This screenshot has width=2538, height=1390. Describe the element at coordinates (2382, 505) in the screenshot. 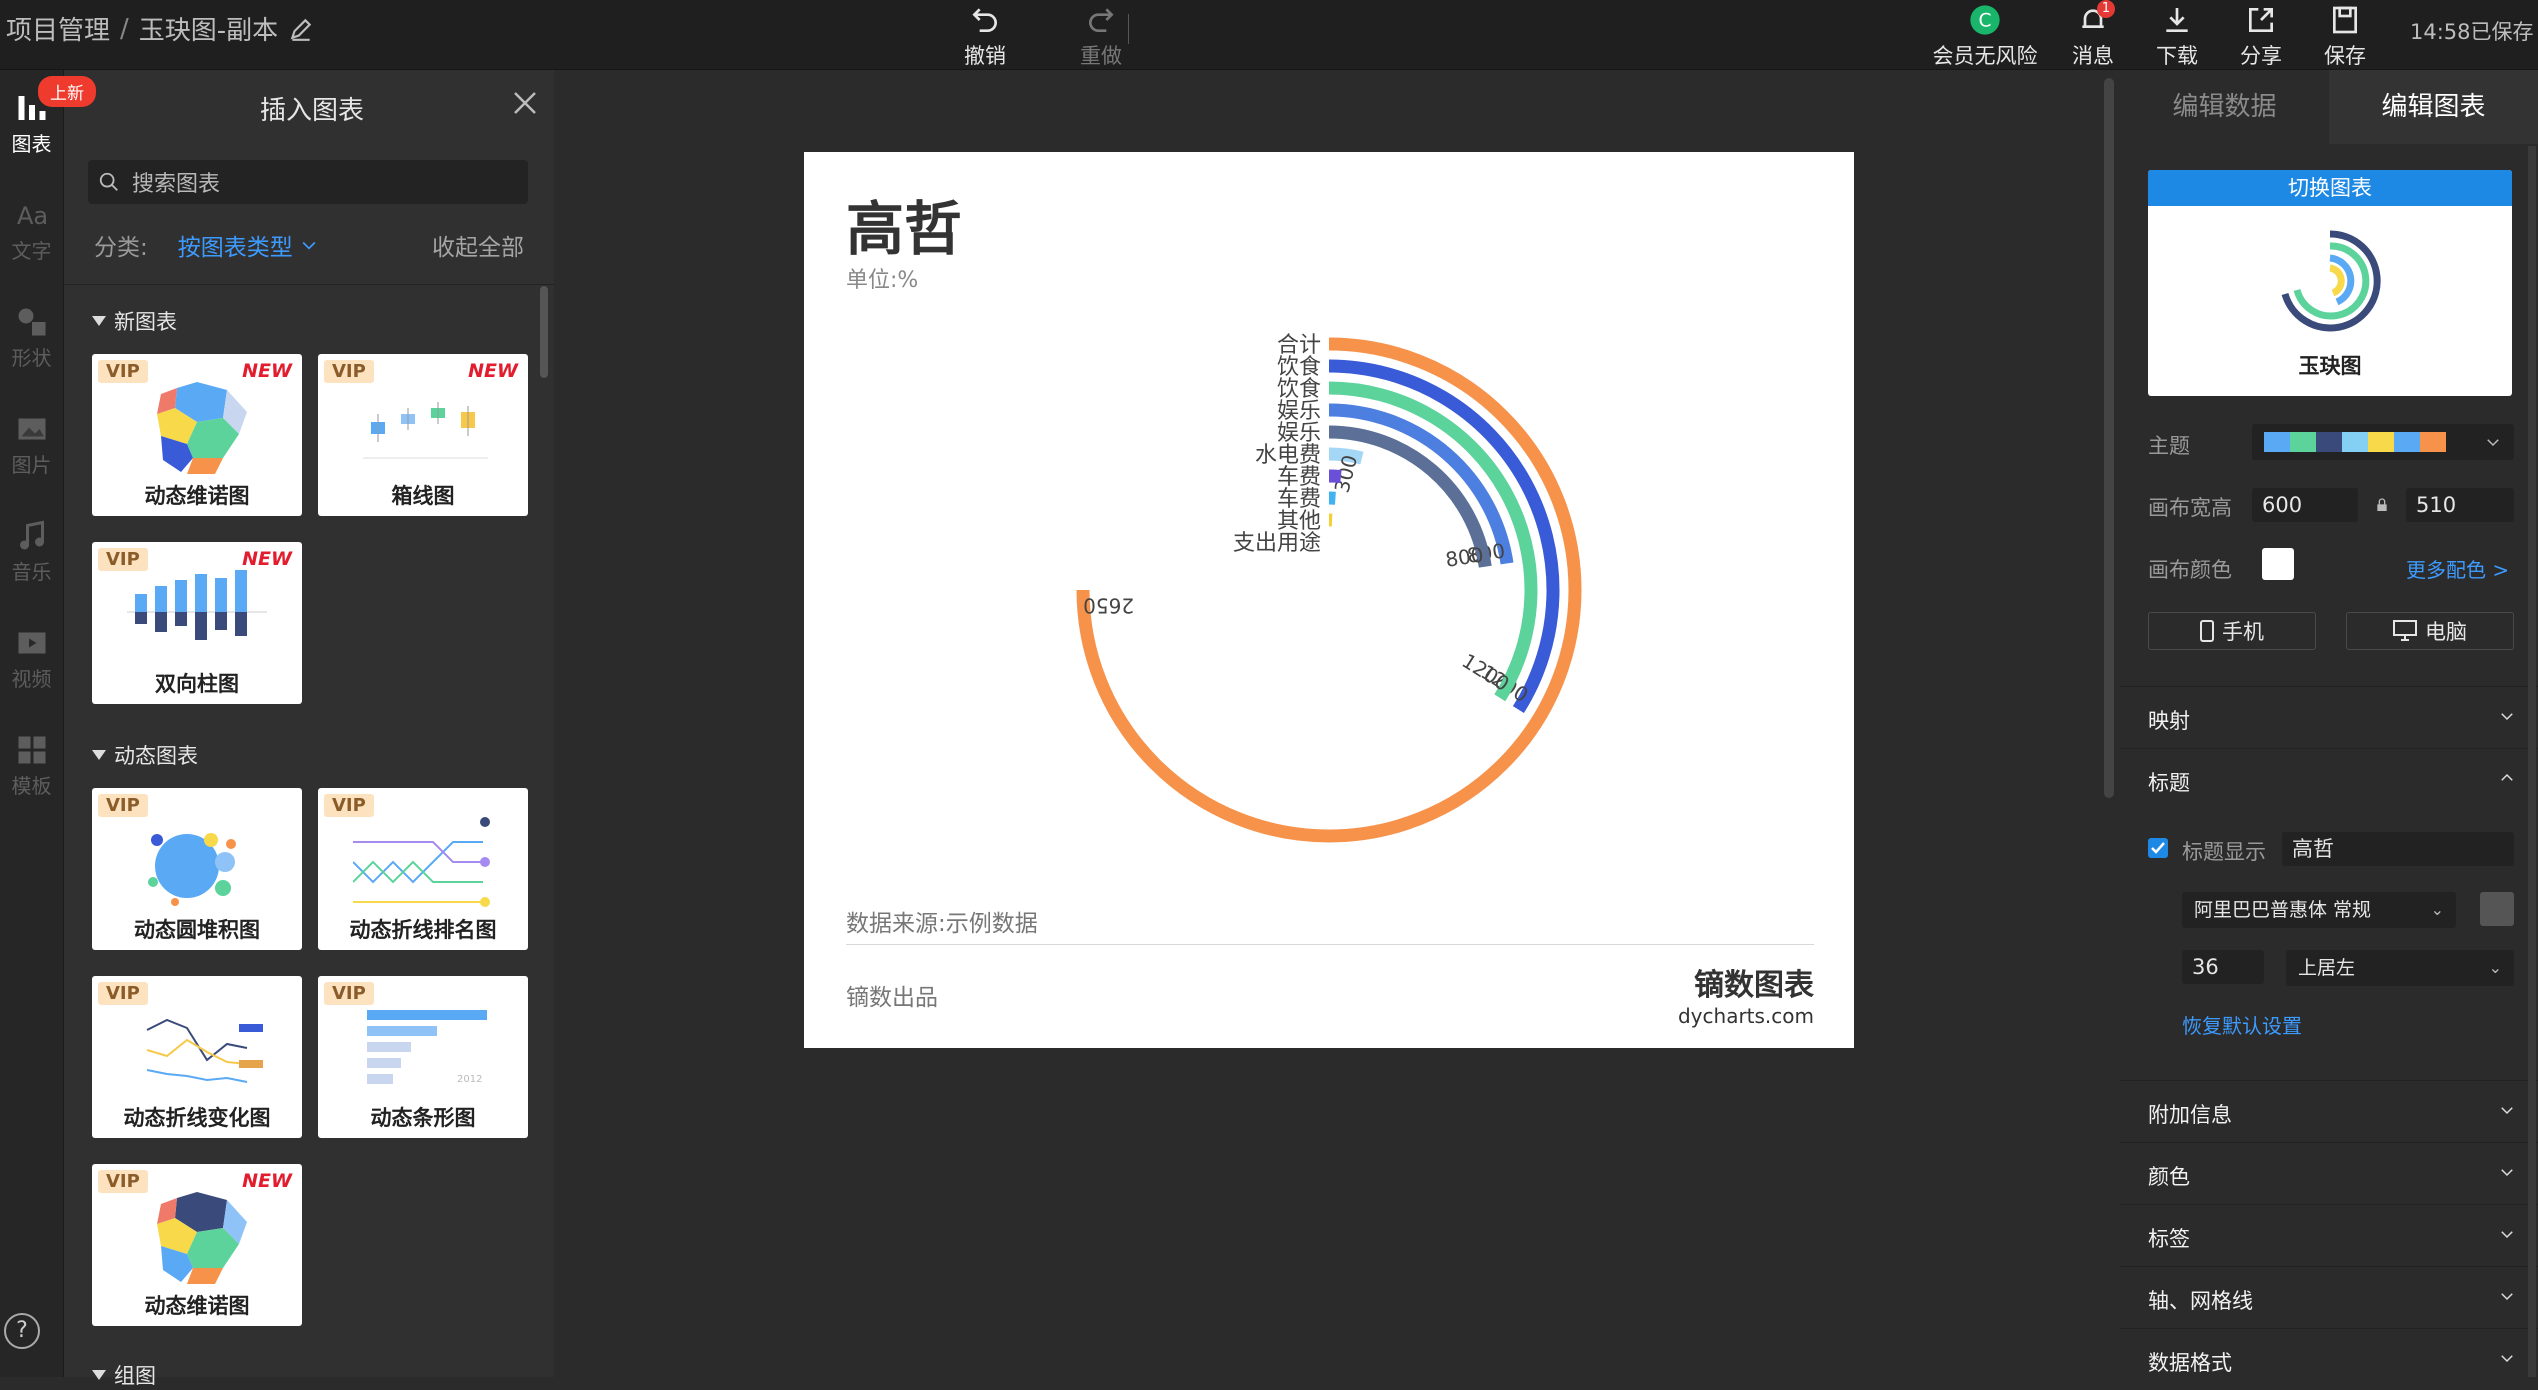

I see `lock-icon` at that location.